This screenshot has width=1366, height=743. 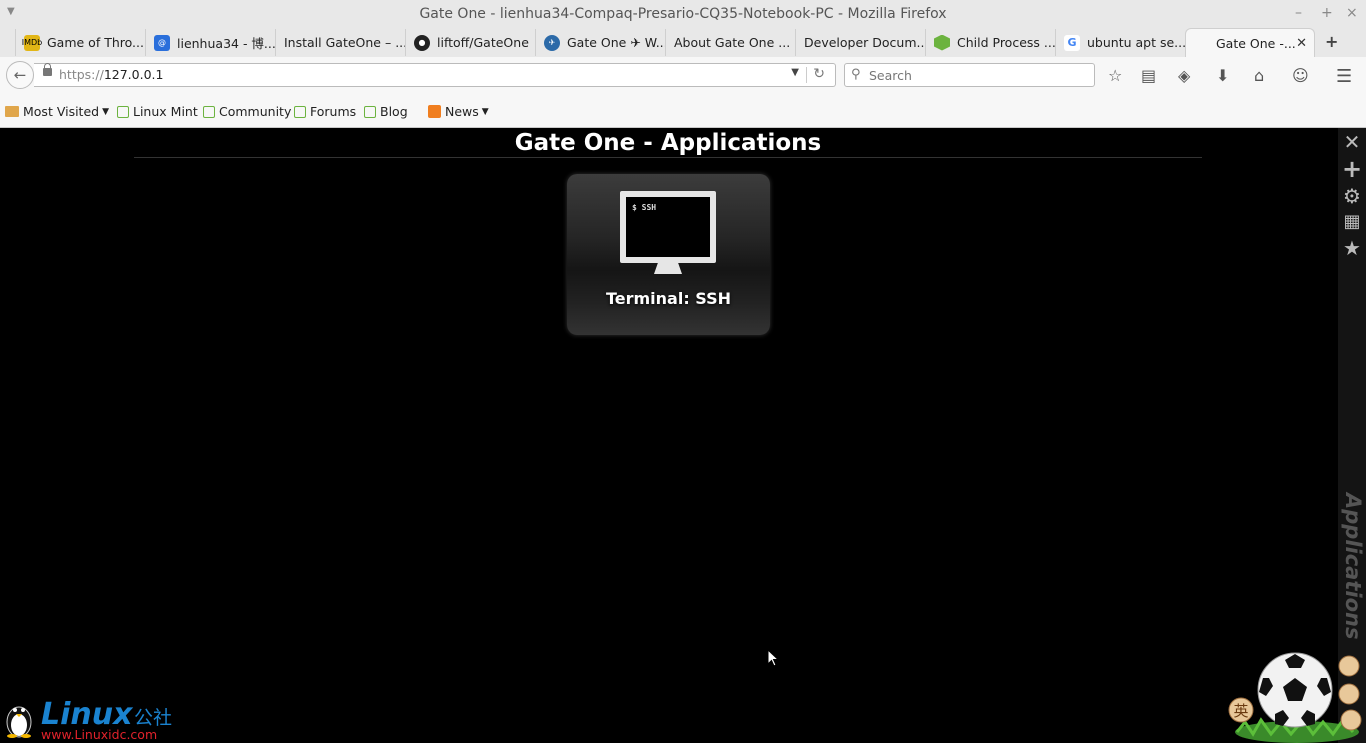 What do you see at coordinates (99, 734) in the screenshot?
I see `site-url-text: www.Linuxidc.com` at bounding box center [99, 734].